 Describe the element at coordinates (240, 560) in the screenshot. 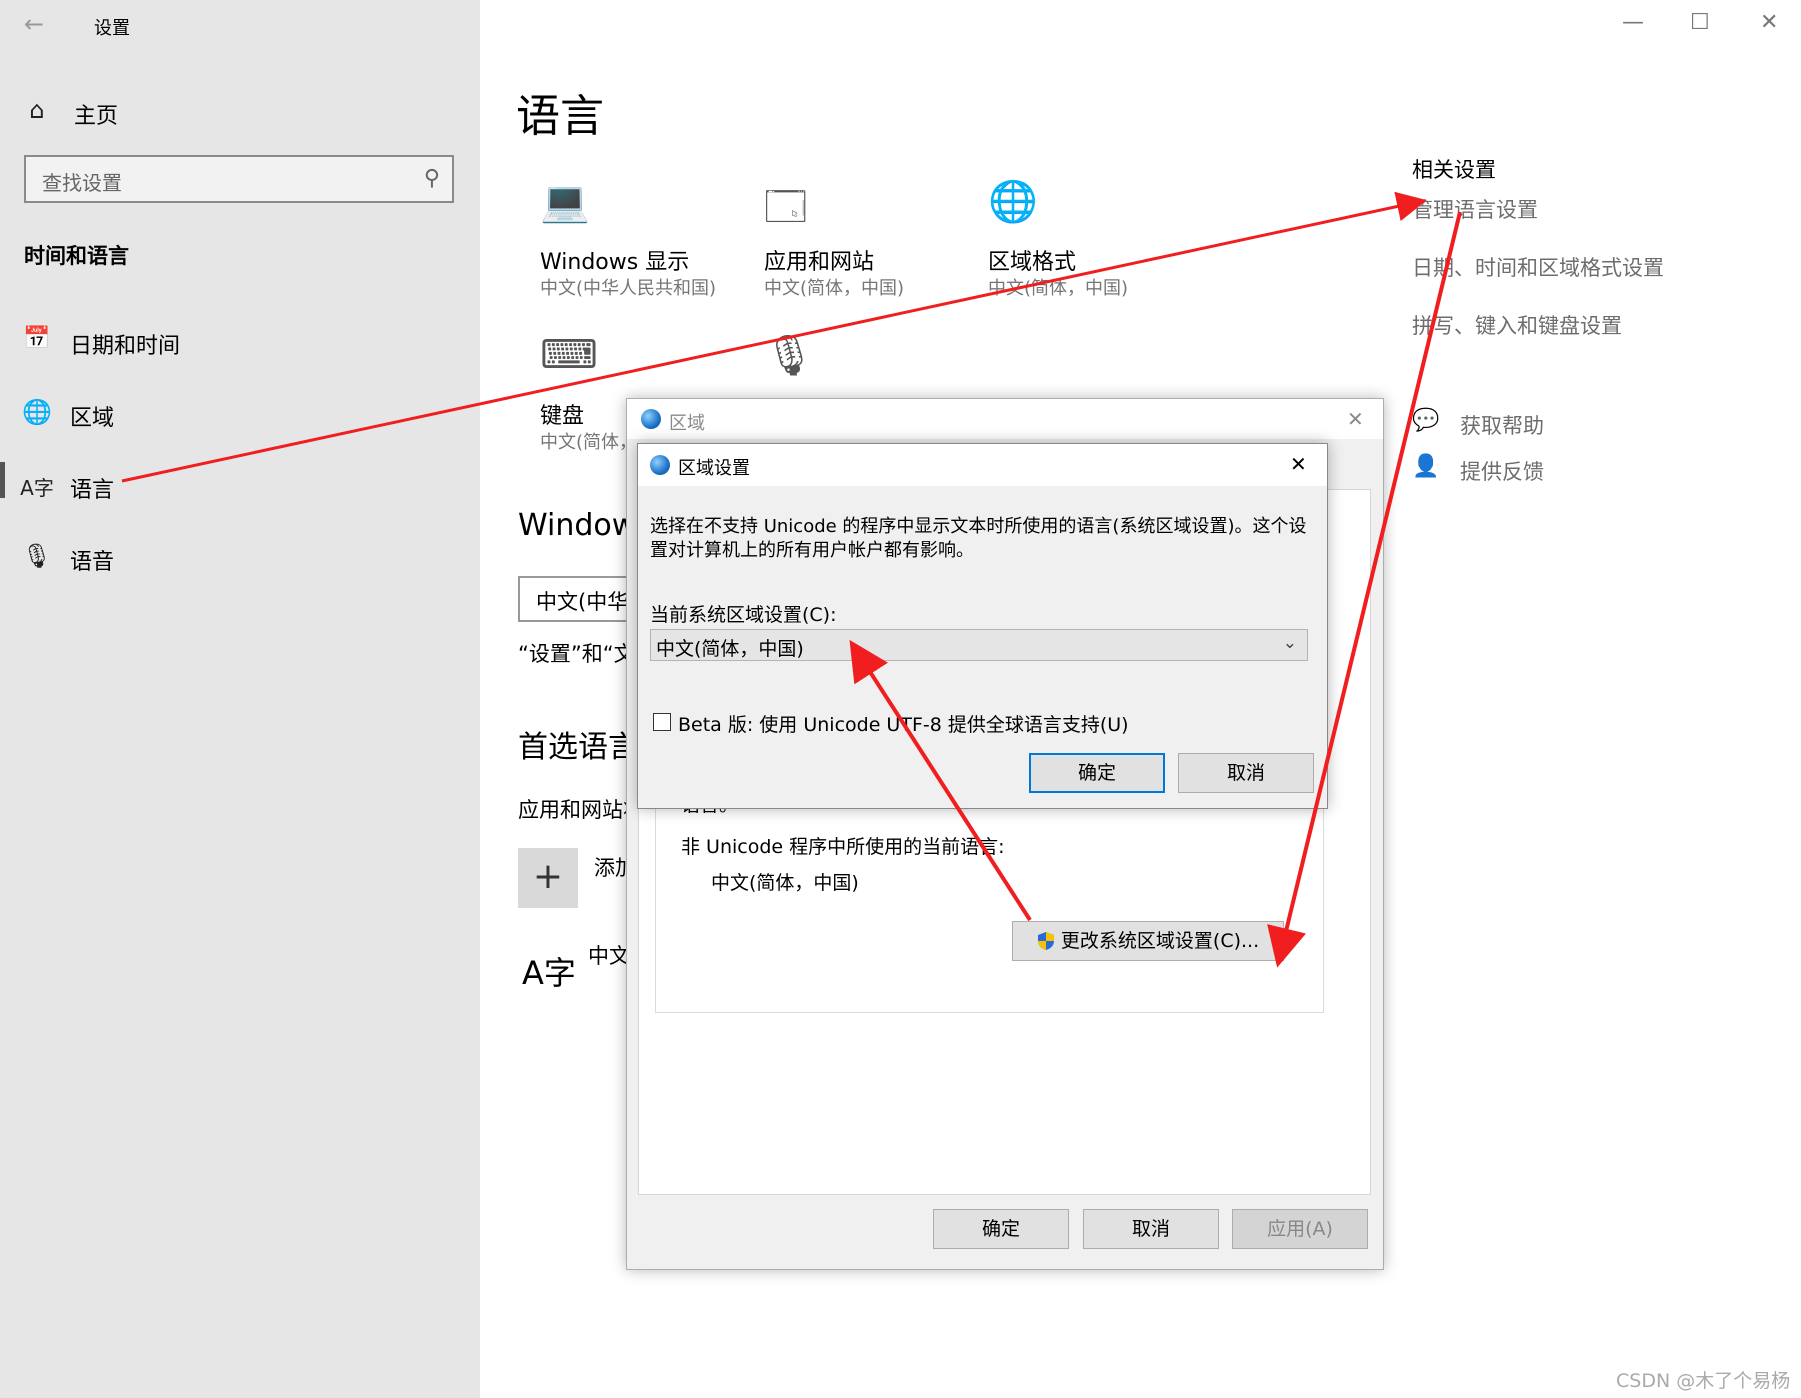

I see `sidebar-item-speech: 🎙 语音` at that location.